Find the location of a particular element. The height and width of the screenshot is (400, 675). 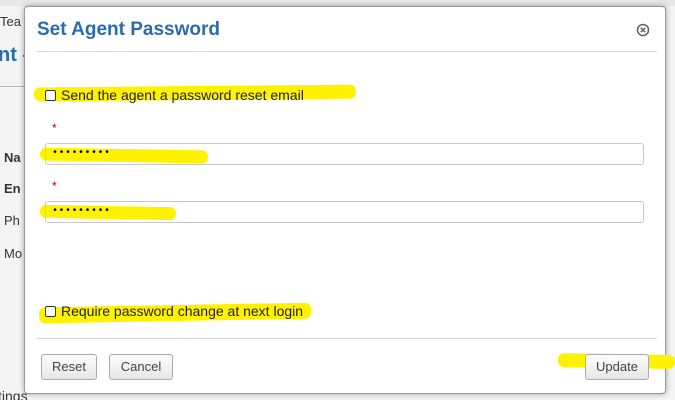

header-divider is located at coordinates (347, 51).